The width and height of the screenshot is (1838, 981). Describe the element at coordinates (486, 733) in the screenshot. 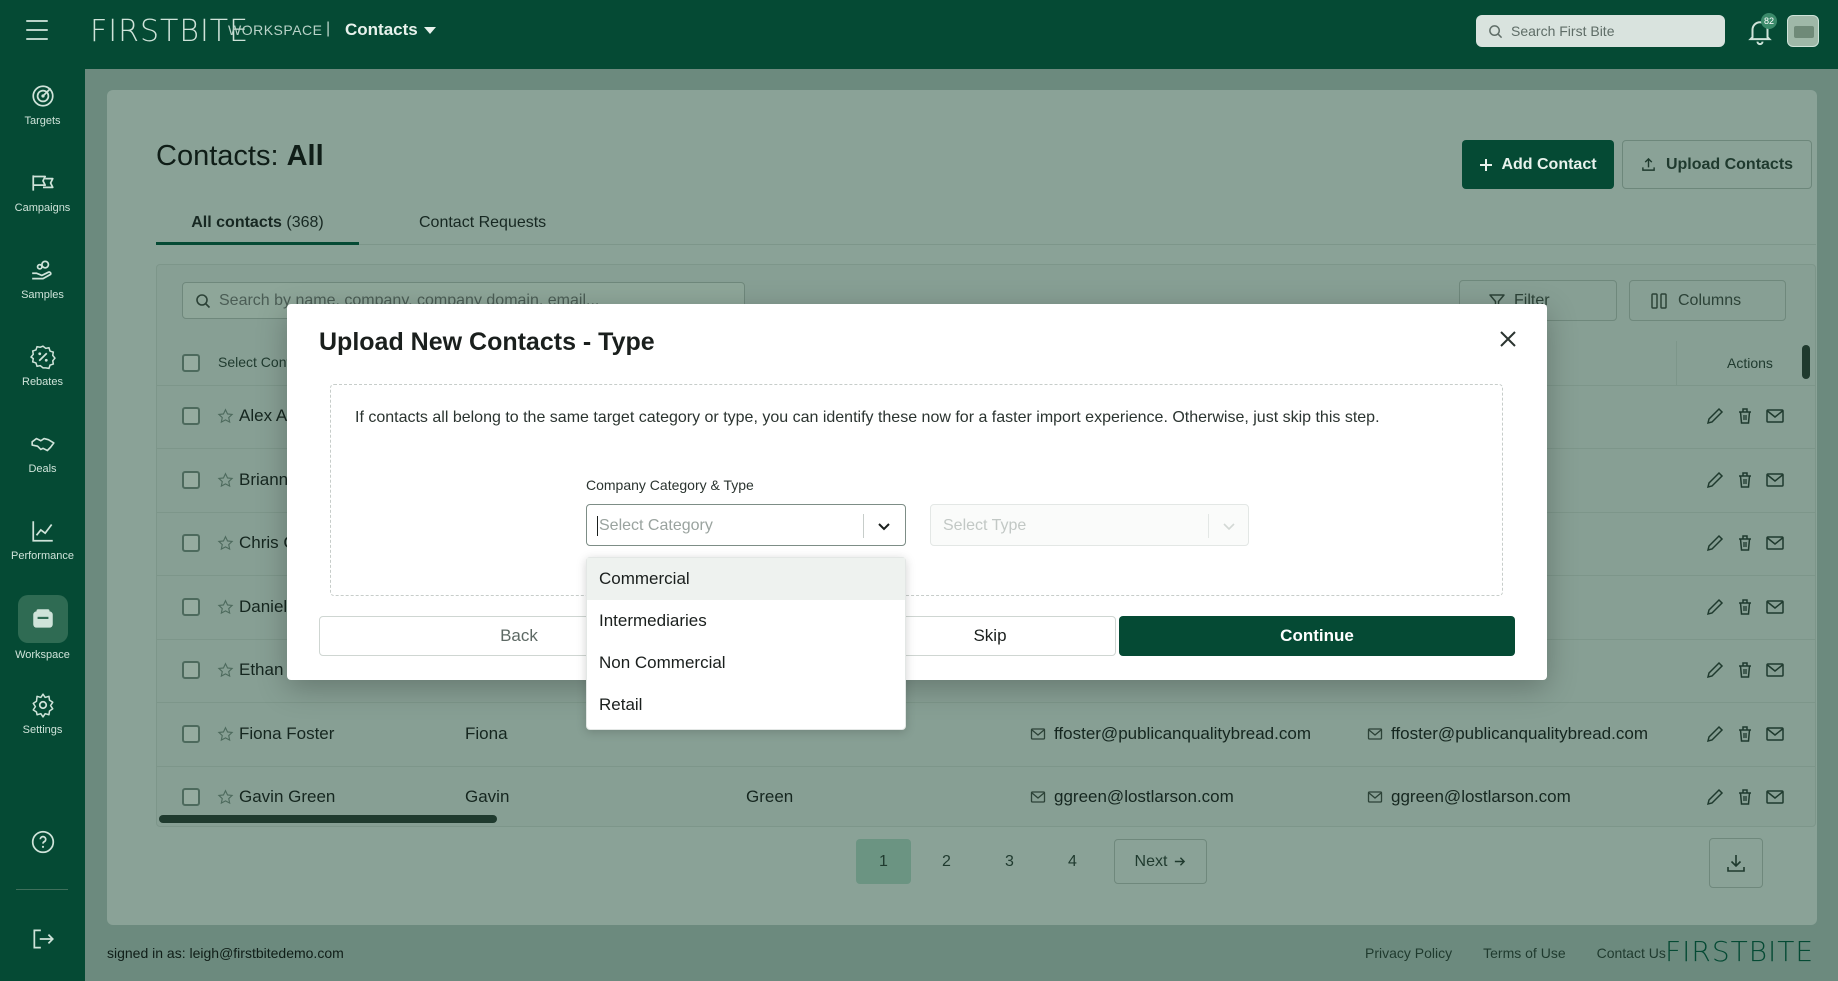

I see `first-name: Fiona` at that location.